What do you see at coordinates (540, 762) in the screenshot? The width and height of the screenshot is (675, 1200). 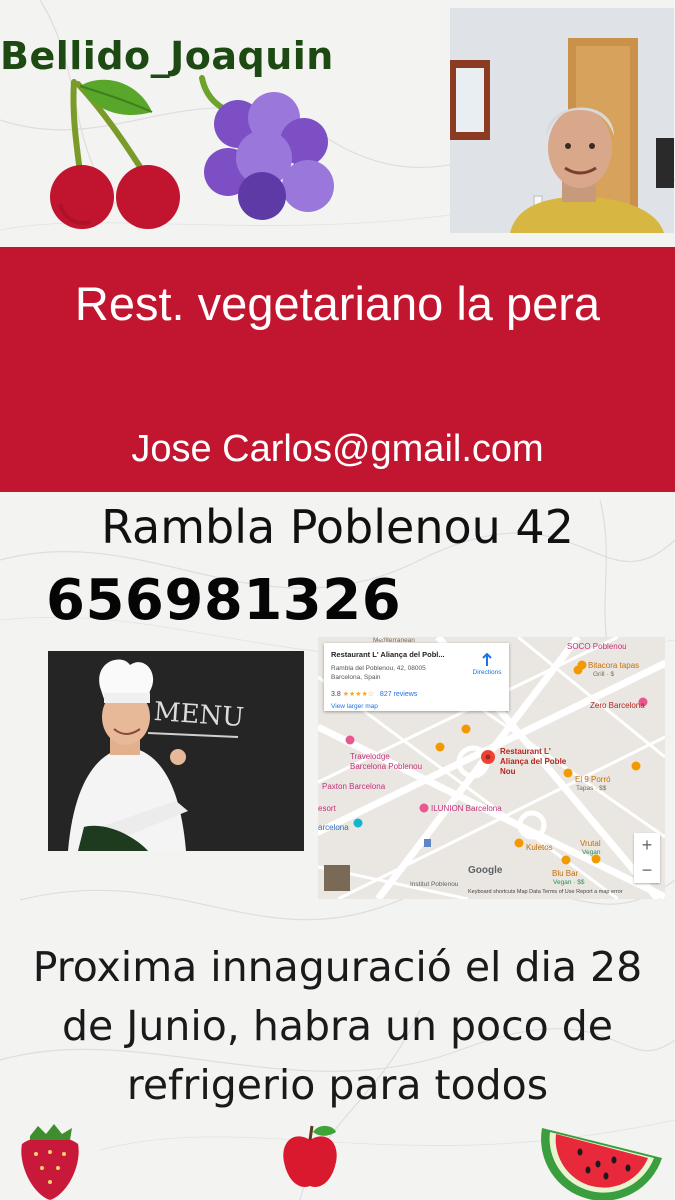 I see `map-place-restaurant: Restaurant L' Aliança del Poble Nou` at bounding box center [540, 762].